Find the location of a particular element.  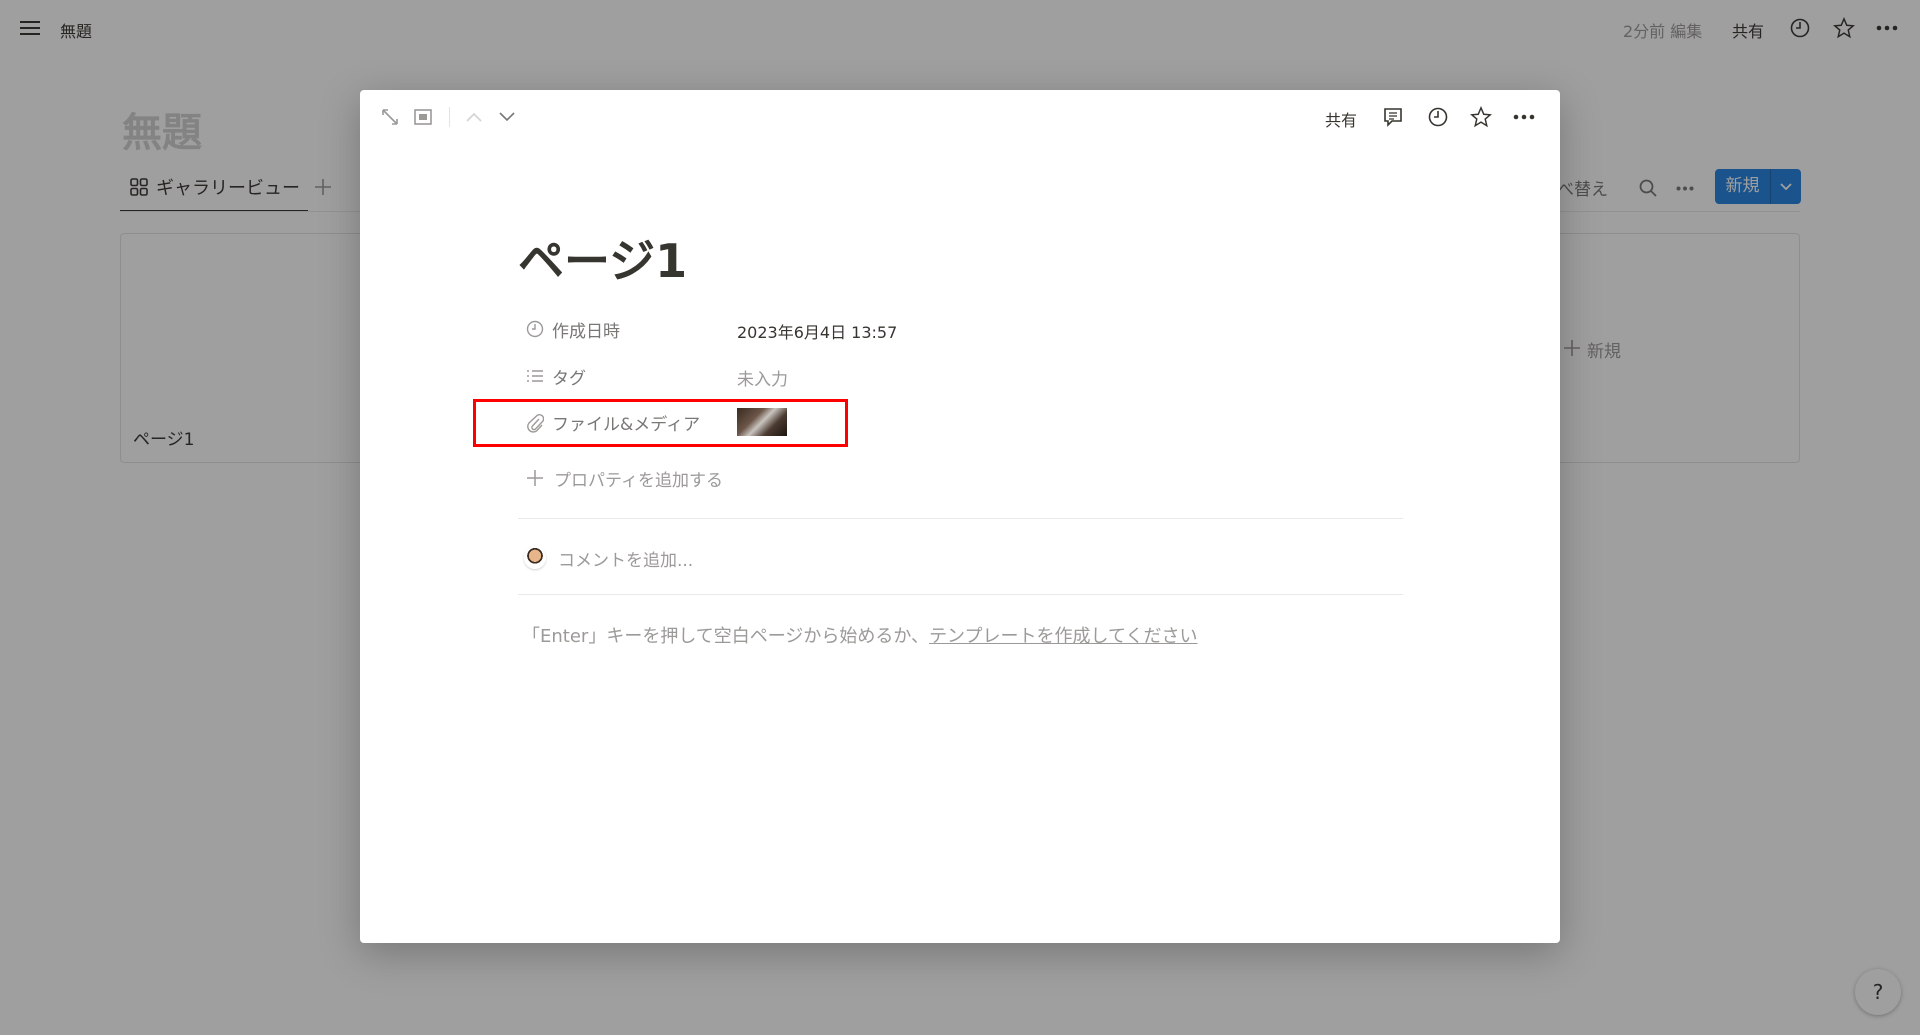

modal-favorite-star-icon is located at coordinates (1481, 117).